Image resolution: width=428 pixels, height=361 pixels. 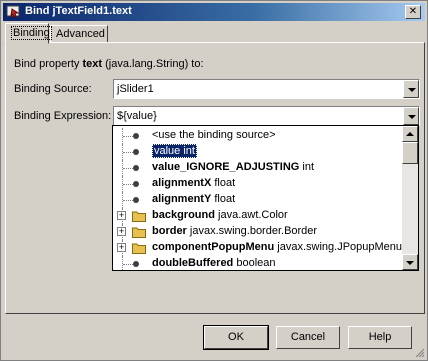 I want to click on arrow-down-icon, so click(x=410, y=263).